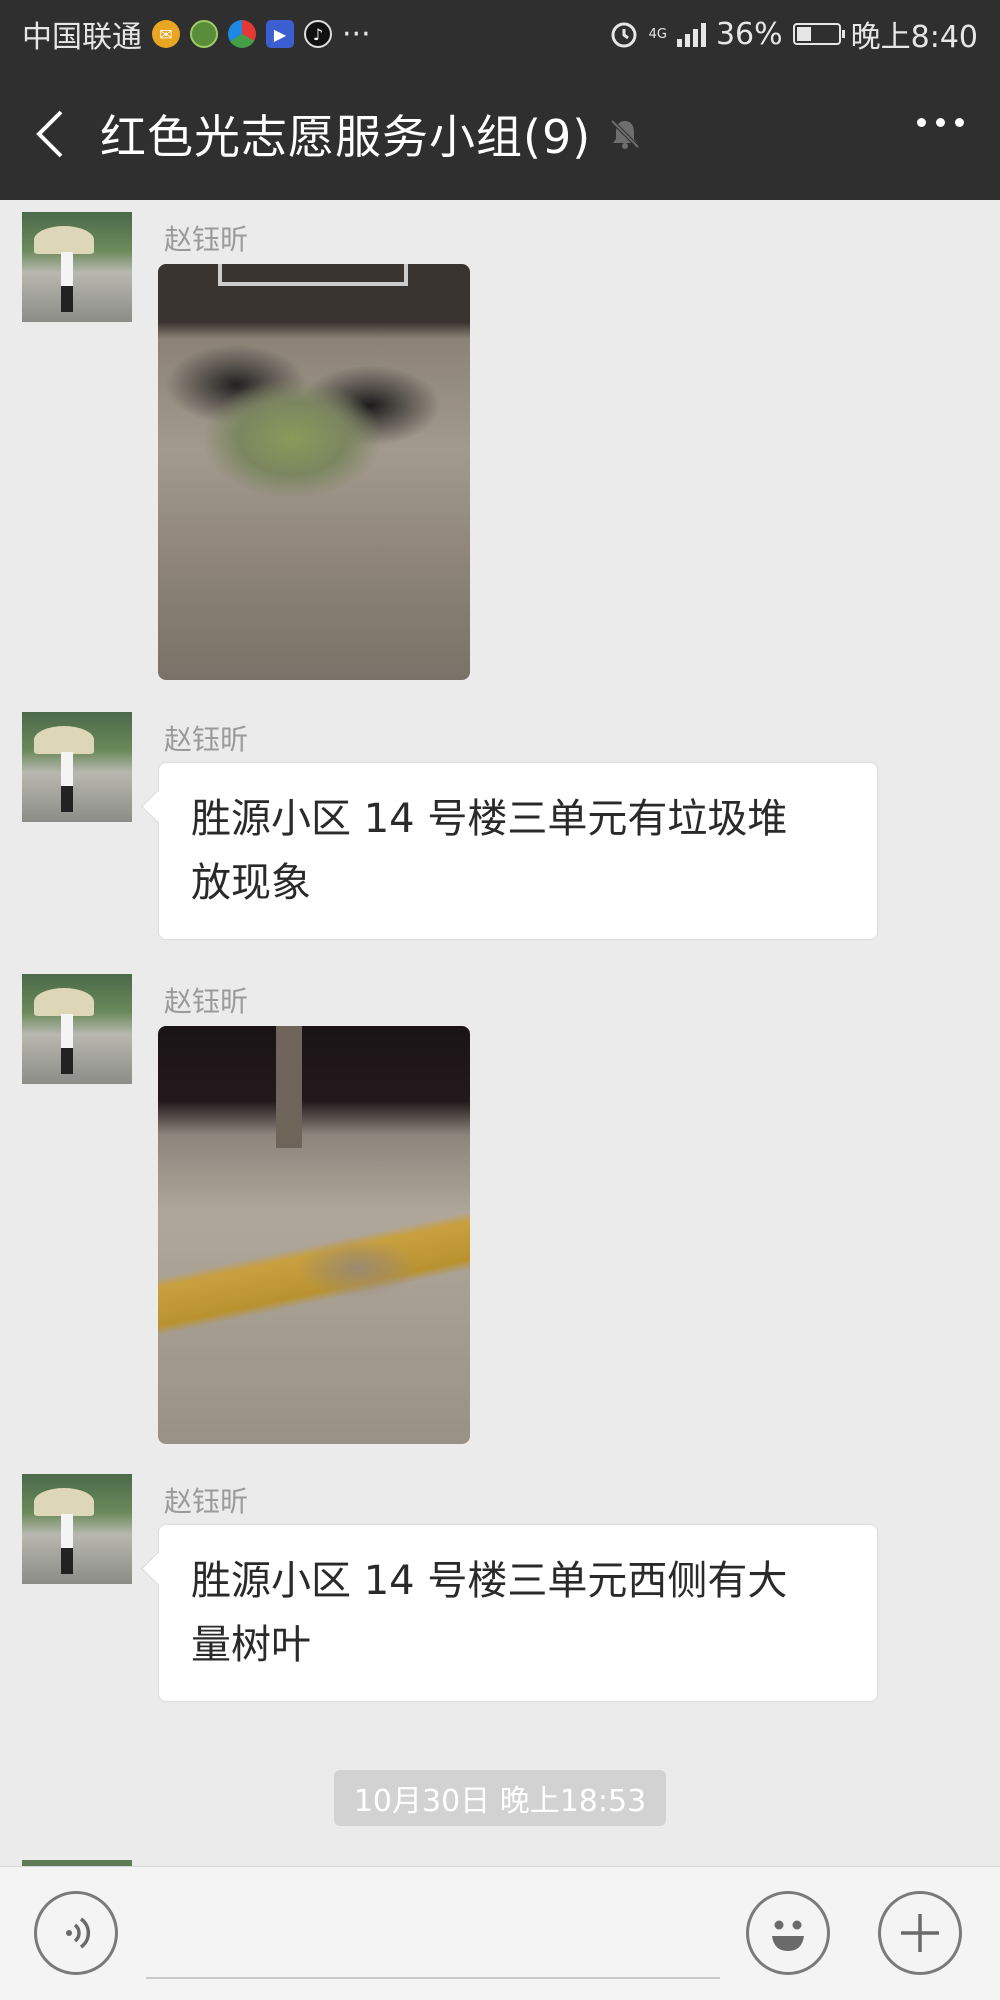 This screenshot has width=1000, height=2000. Describe the element at coordinates (318, 34) in the screenshot. I see `tiktok-notification-icon: ♪` at that location.